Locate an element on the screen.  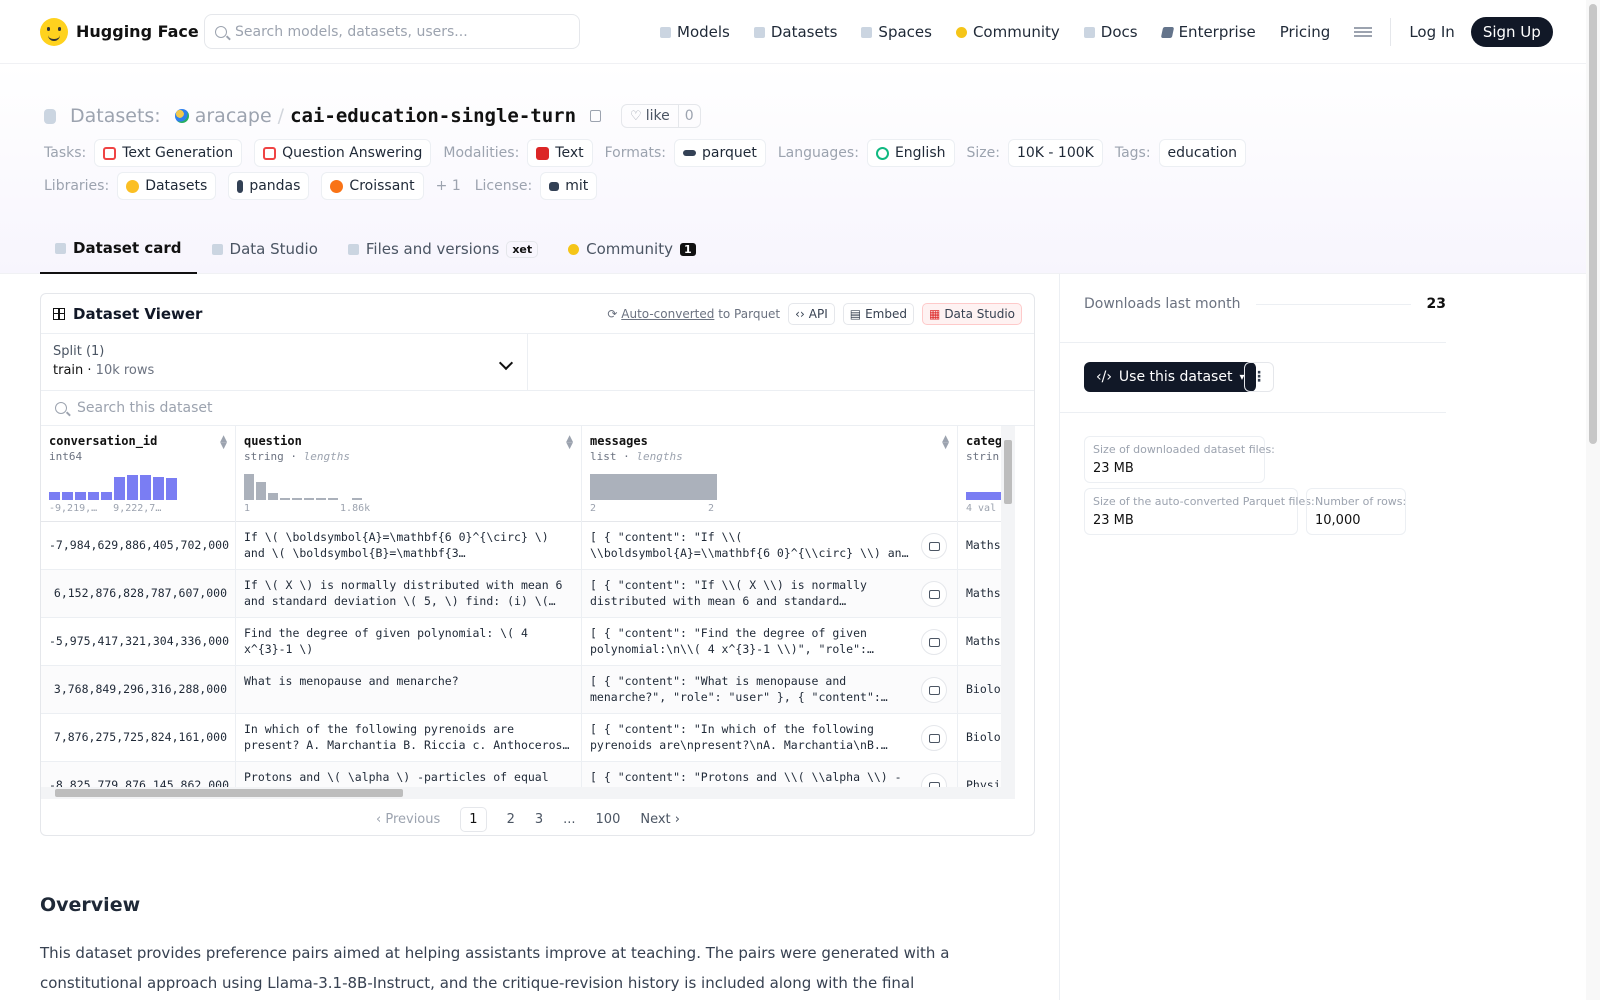
tag-format-parquet: parquet is located at coordinates (719, 153).